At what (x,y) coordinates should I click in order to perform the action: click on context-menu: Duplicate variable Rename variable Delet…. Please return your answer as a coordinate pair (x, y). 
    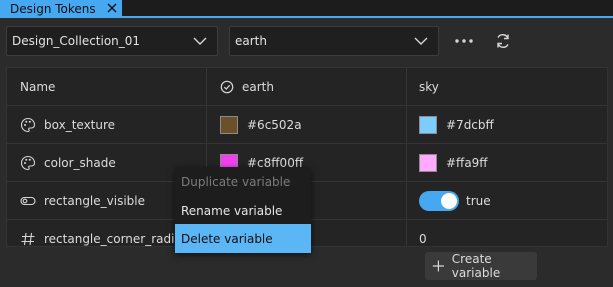
    Looking at the image, I should click on (243, 210).